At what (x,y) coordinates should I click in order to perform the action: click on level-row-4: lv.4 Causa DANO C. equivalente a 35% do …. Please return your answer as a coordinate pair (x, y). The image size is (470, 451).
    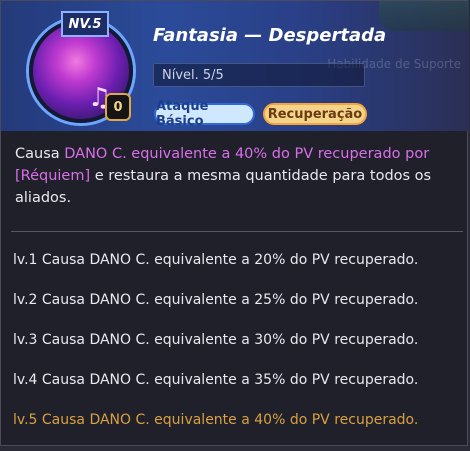
    Looking at the image, I should click on (216, 380).